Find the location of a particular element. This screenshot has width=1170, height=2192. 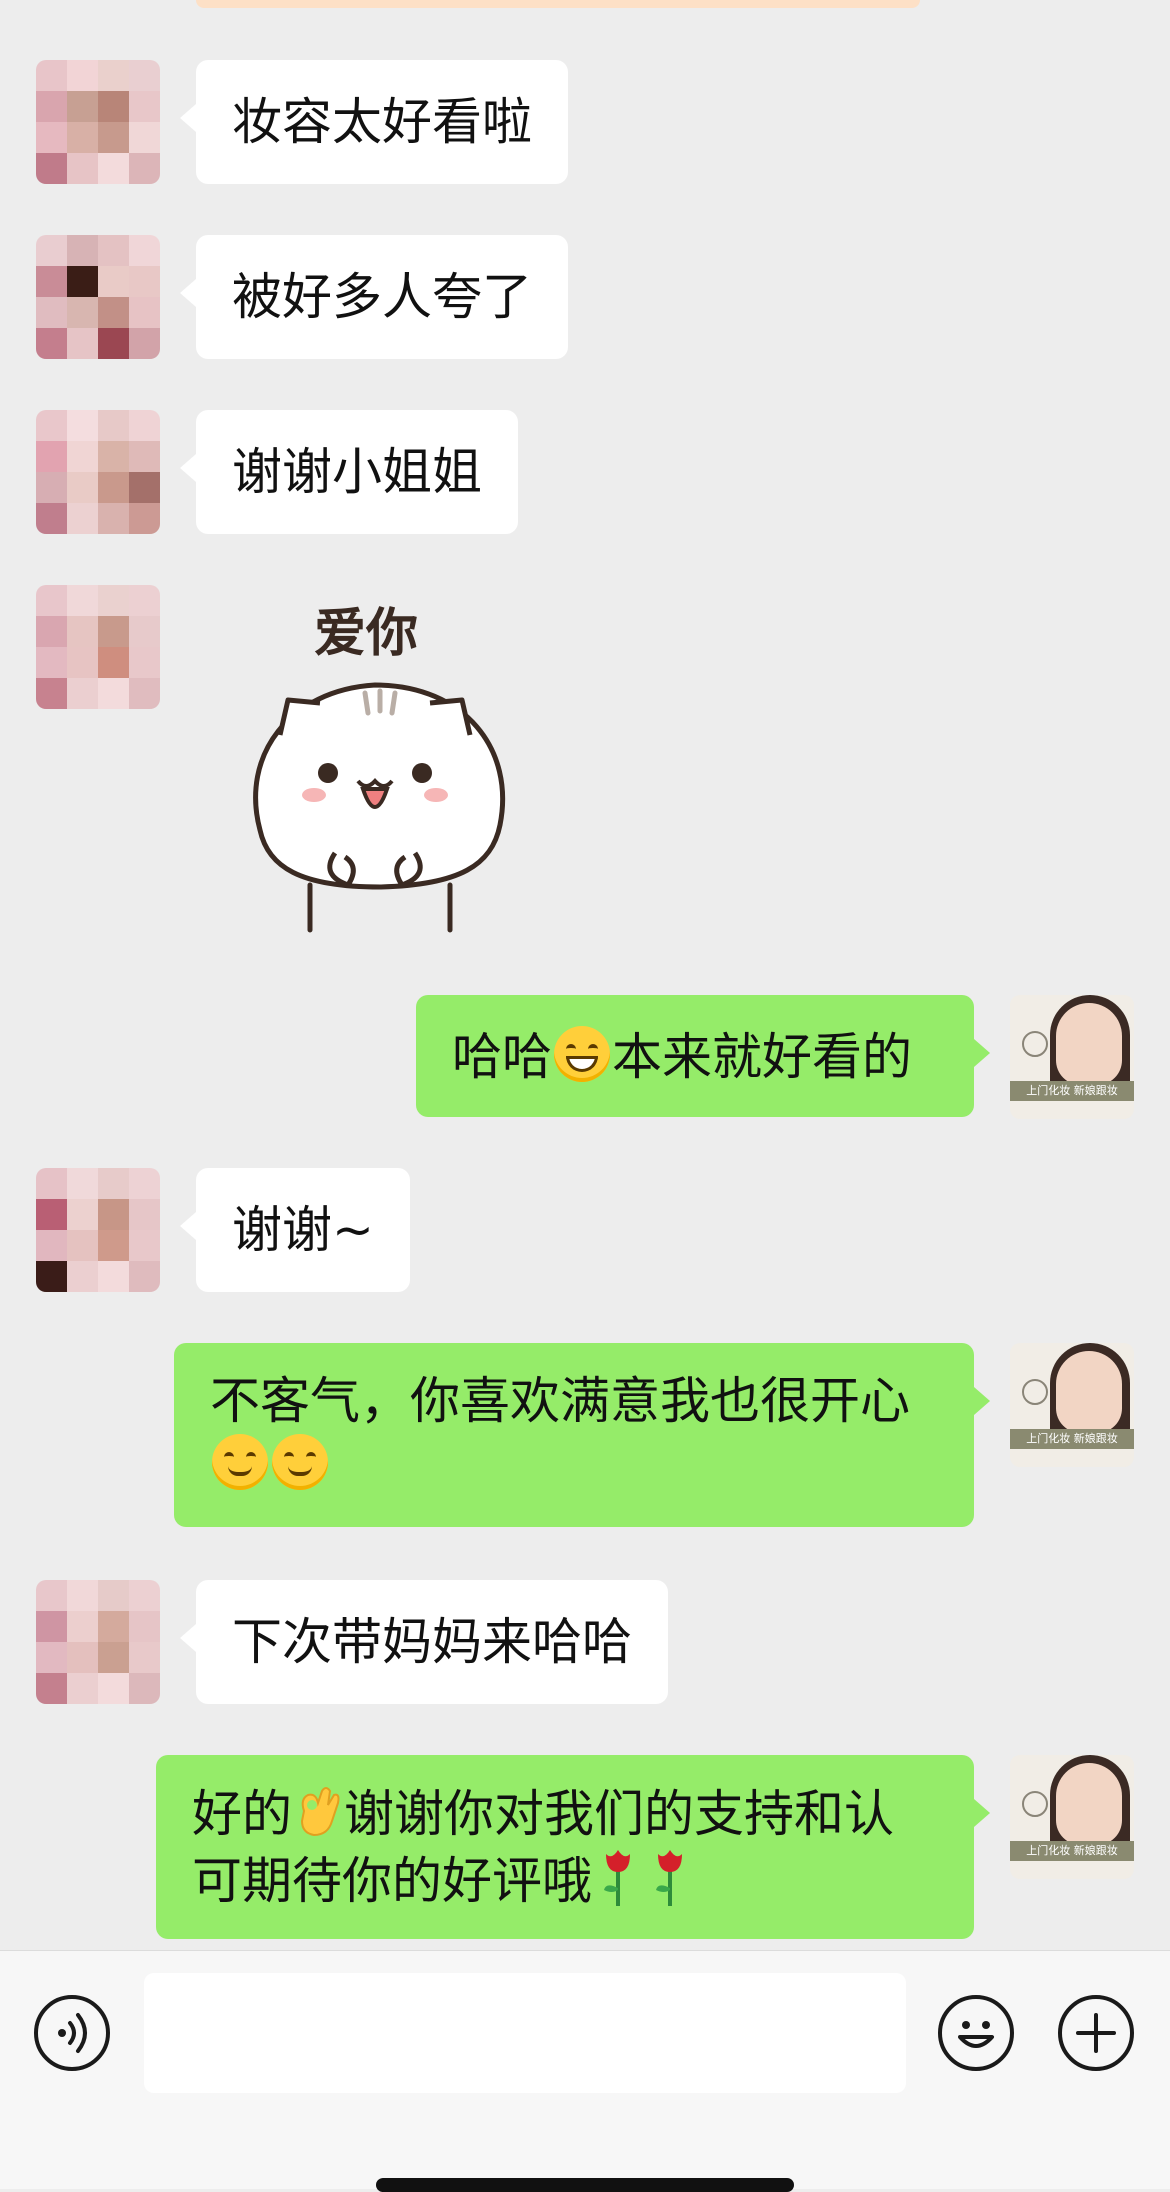

message-text: 谢谢你对我们的支持和认 is located at coordinates (619, 1814).